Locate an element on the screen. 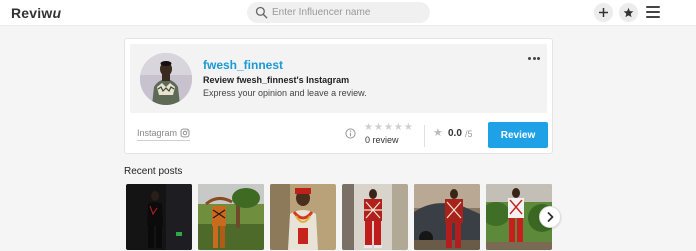 This screenshot has width=696, height=251. review-button: Review is located at coordinates (518, 135).